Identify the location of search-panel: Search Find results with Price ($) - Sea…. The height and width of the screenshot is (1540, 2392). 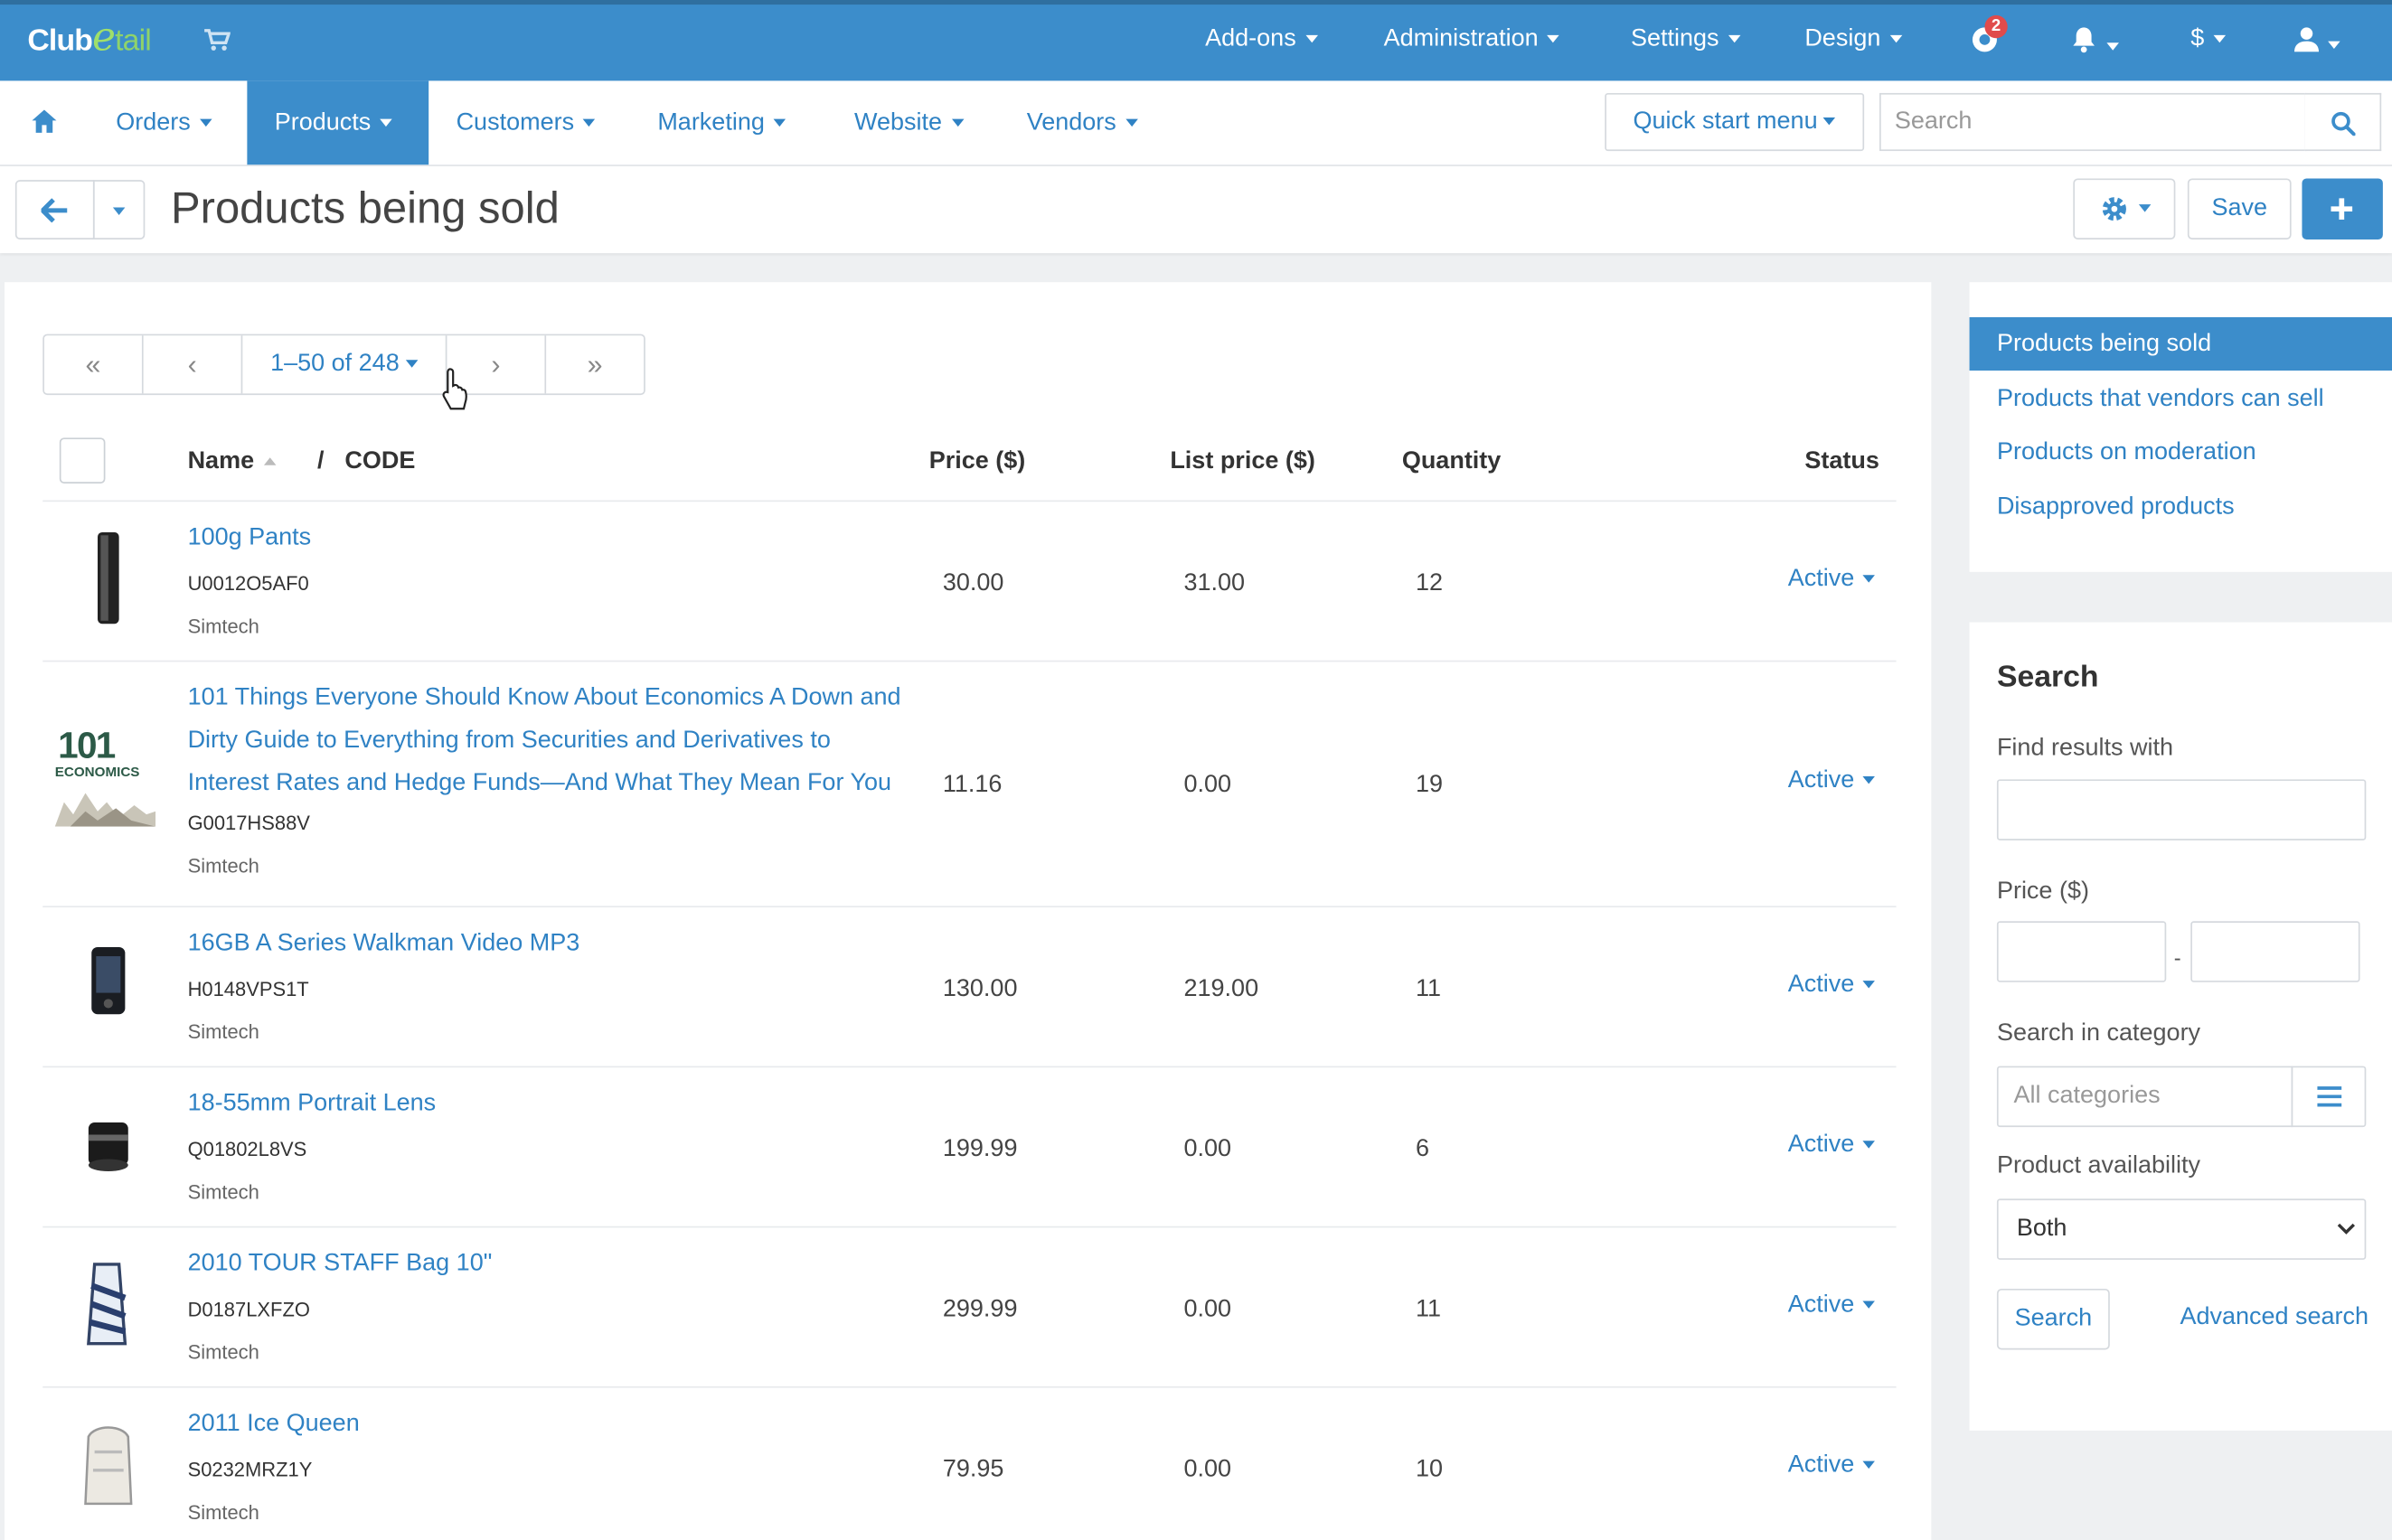
(2180, 1026).